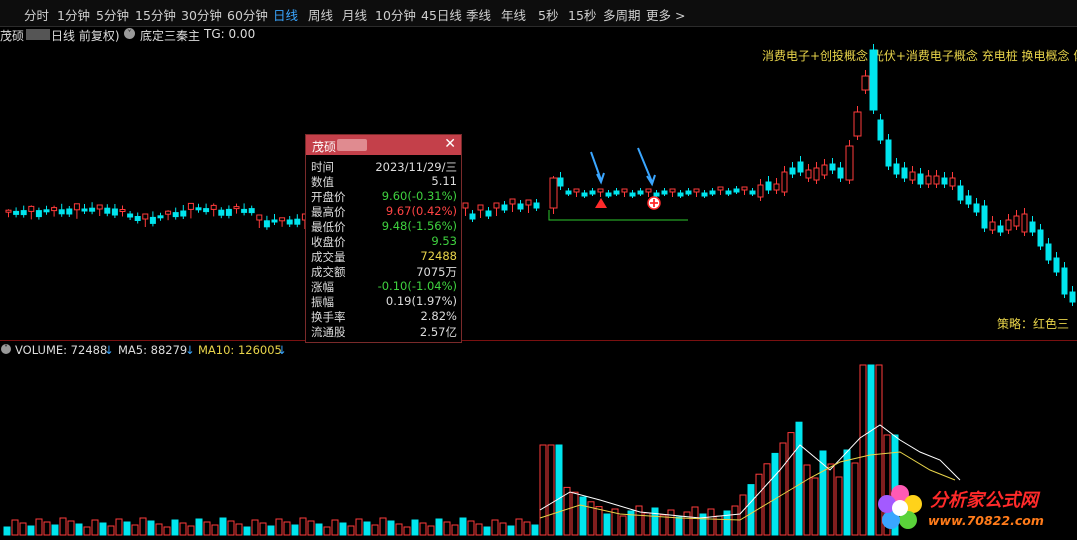 The height and width of the screenshot is (540, 1077). What do you see at coordinates (416, 167) in the screenshot?
I see `info-row-value: 2023/11/29/三` at bounding box center [416, 167].